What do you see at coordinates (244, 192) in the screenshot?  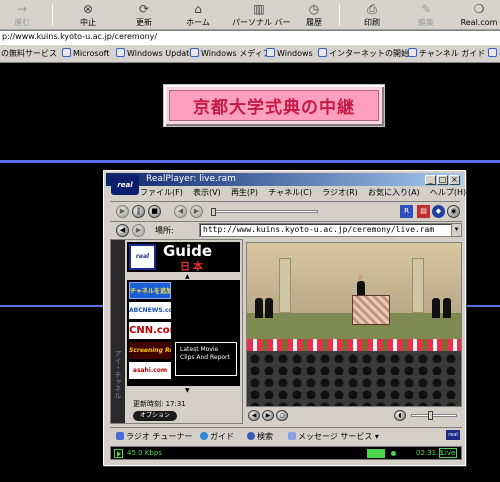 I see `menu-play: 再生(P)` at bounding box center [244, 192].